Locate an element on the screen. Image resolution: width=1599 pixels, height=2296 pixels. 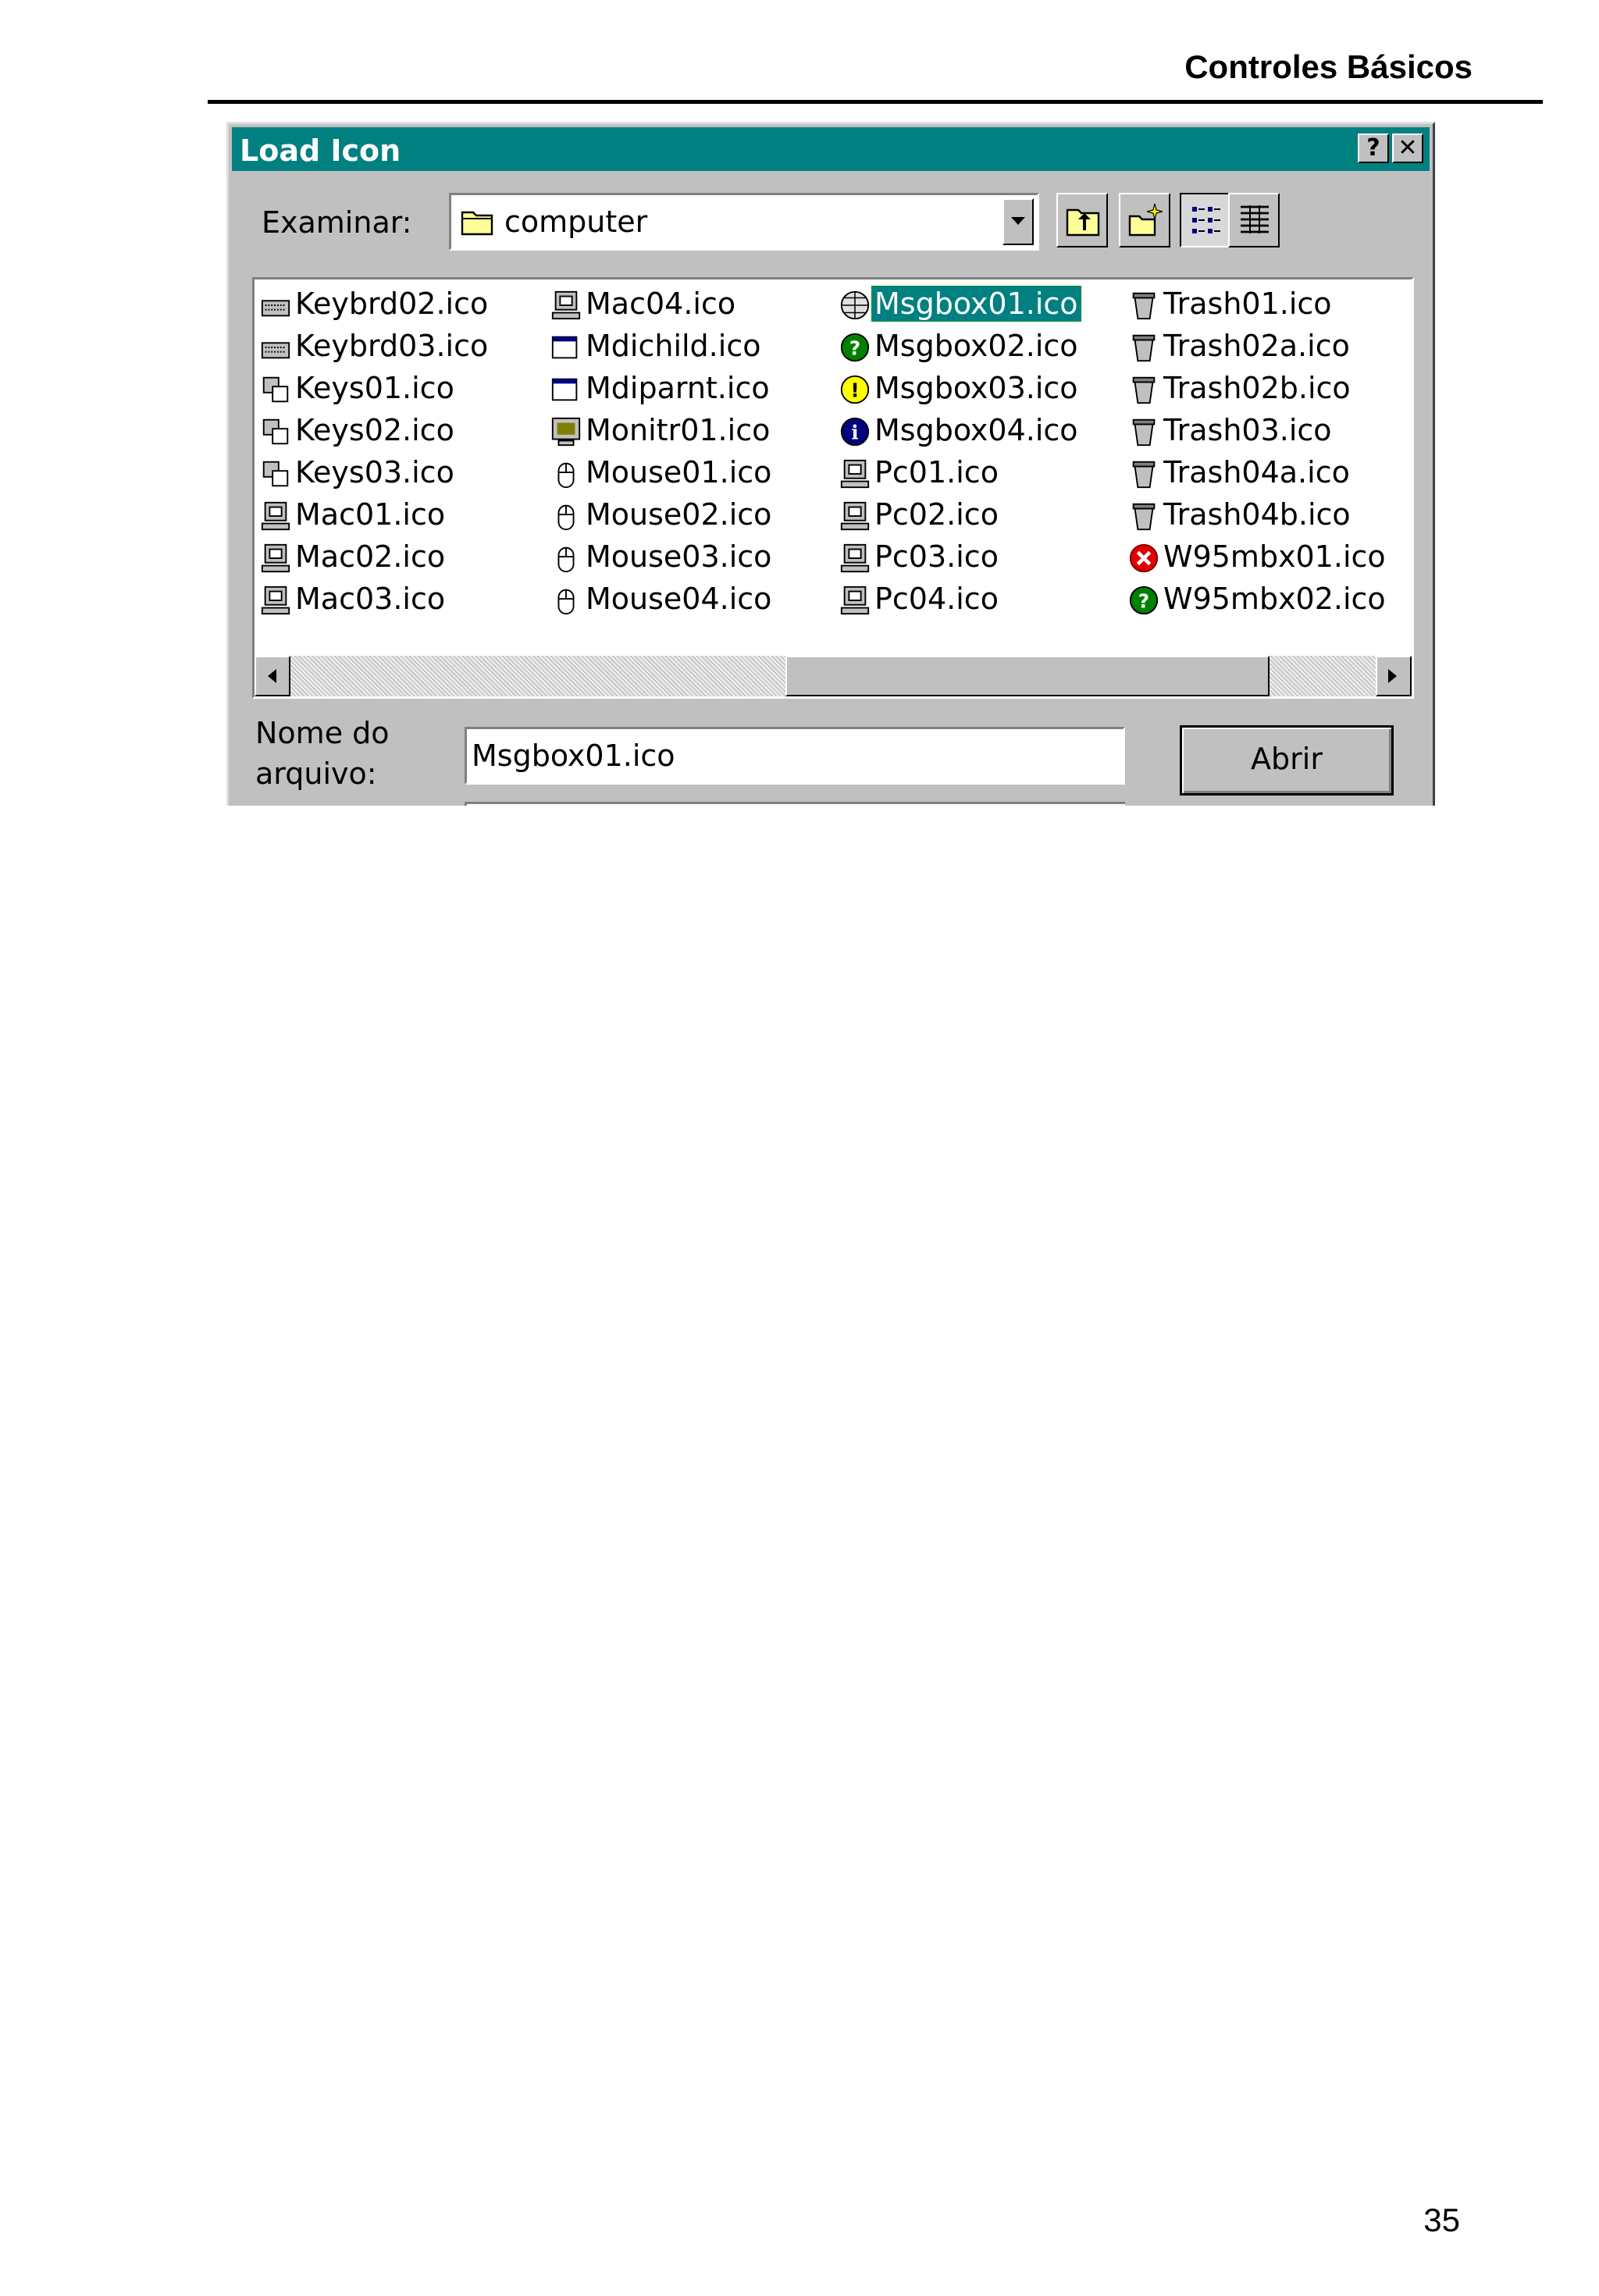
file-name: Trash02b.ico is located at coordinates (1257, 388).